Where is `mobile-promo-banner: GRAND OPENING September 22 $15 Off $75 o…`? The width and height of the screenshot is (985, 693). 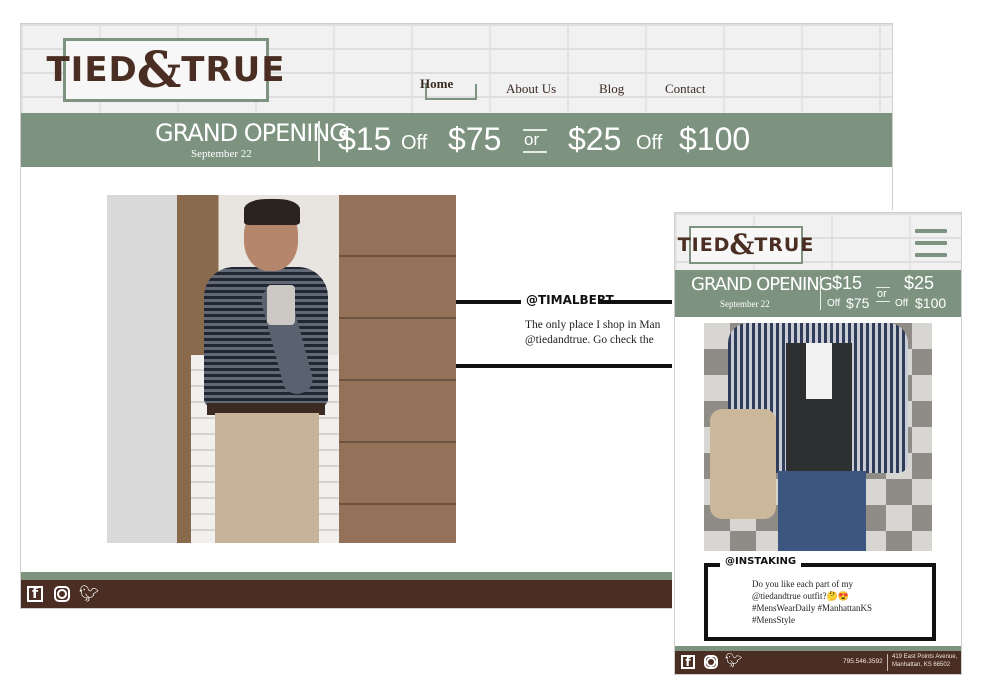 mobile-promo-banner: GRAND OPENING September 22 $15 Off $75 o… is located at coordinates (818, 293).